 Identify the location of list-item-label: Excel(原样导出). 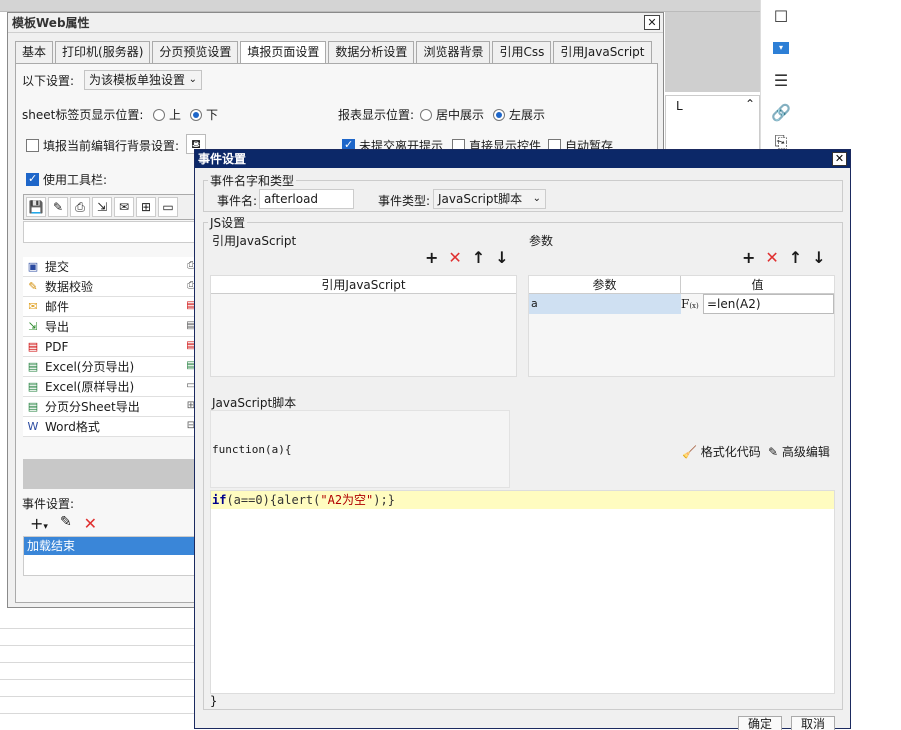
(90, 387).